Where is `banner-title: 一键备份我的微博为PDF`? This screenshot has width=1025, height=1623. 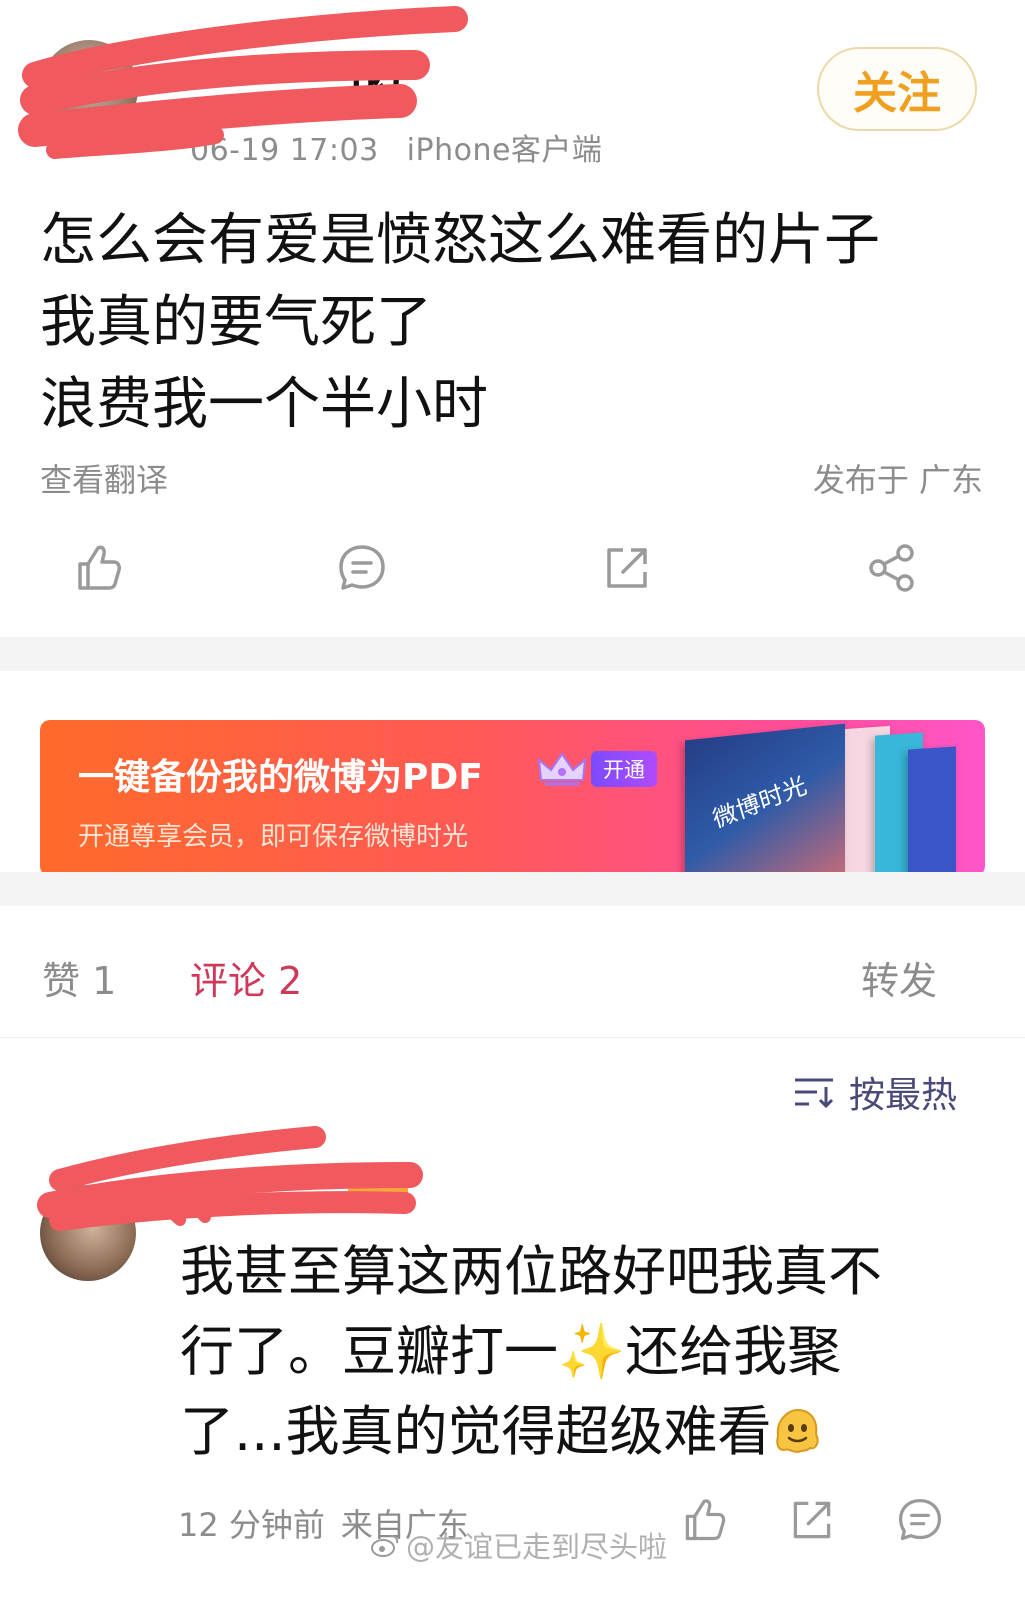
banner-title: 一键备份我的微博为PDF is located at coordinates (280, 777).